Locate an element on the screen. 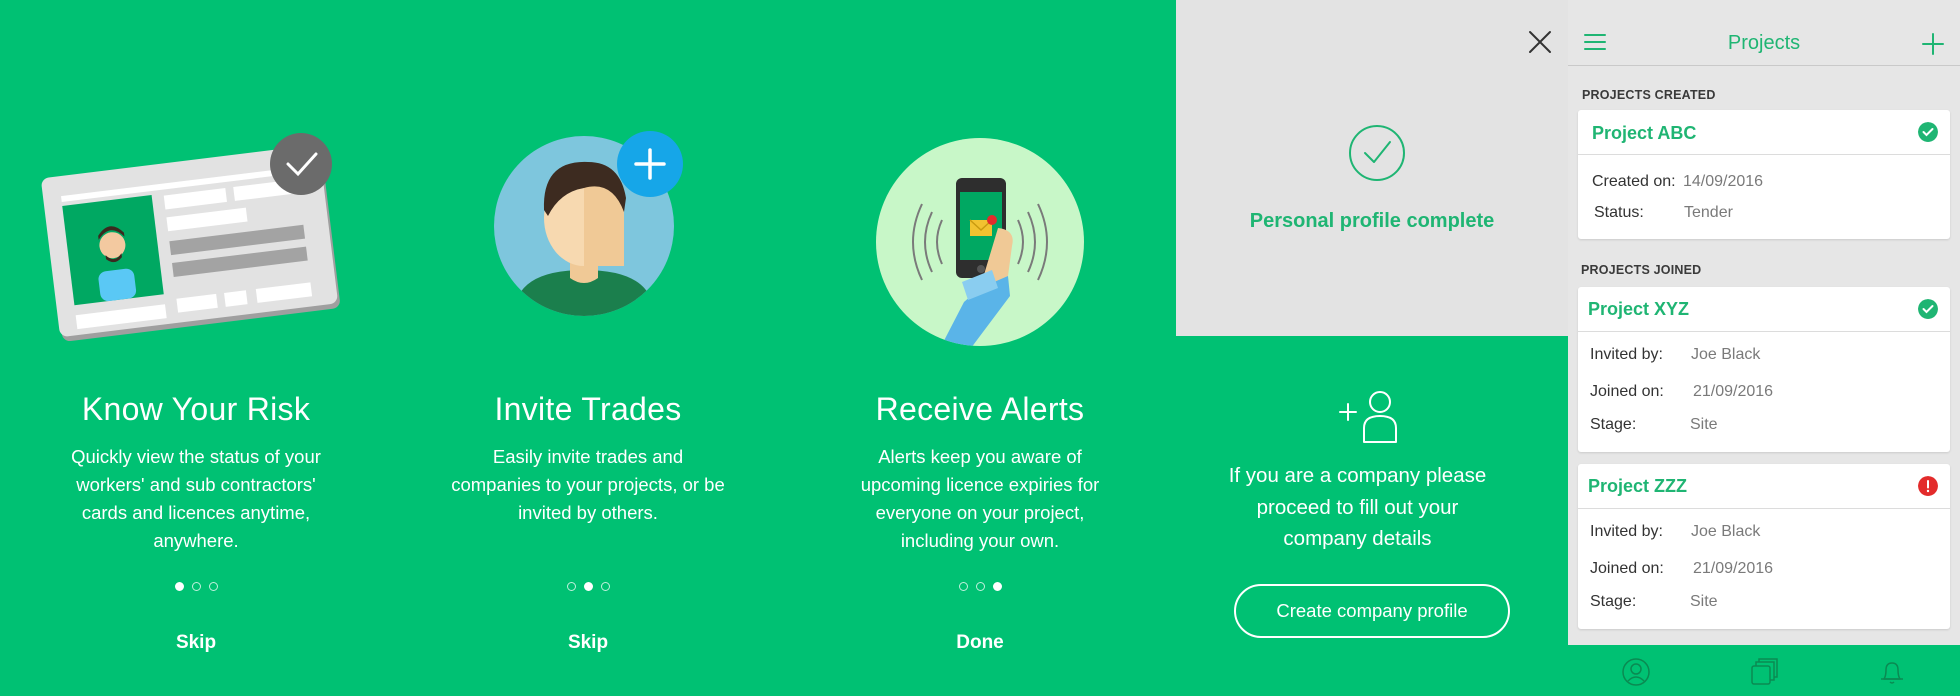  create-company-profile-button: Create company profile is located at coordinates (1372, 611).